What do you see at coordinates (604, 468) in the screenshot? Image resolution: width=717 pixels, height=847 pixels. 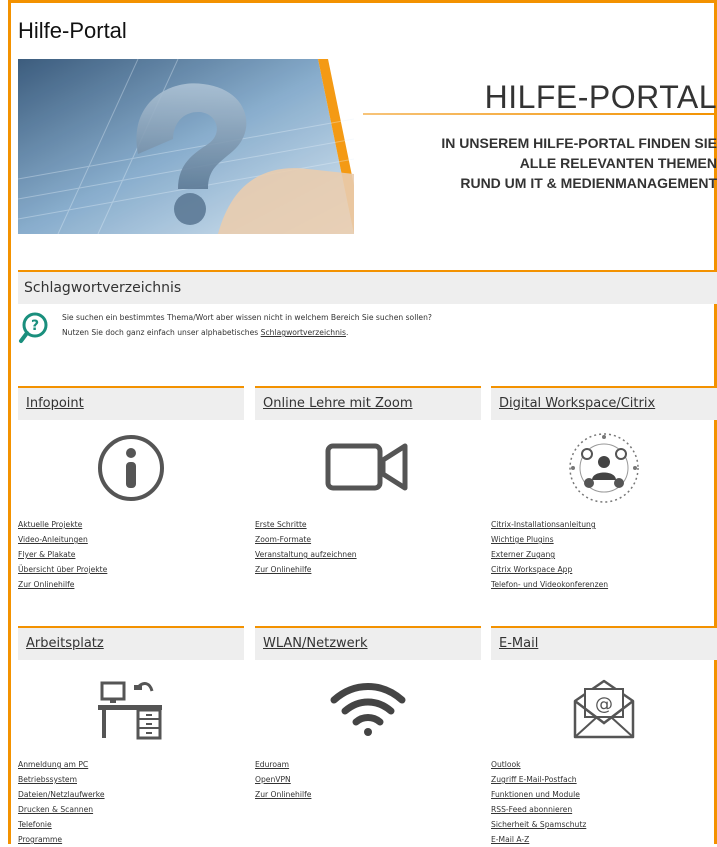 I see `workspace-network-icon` at bounding box center [604, 468].